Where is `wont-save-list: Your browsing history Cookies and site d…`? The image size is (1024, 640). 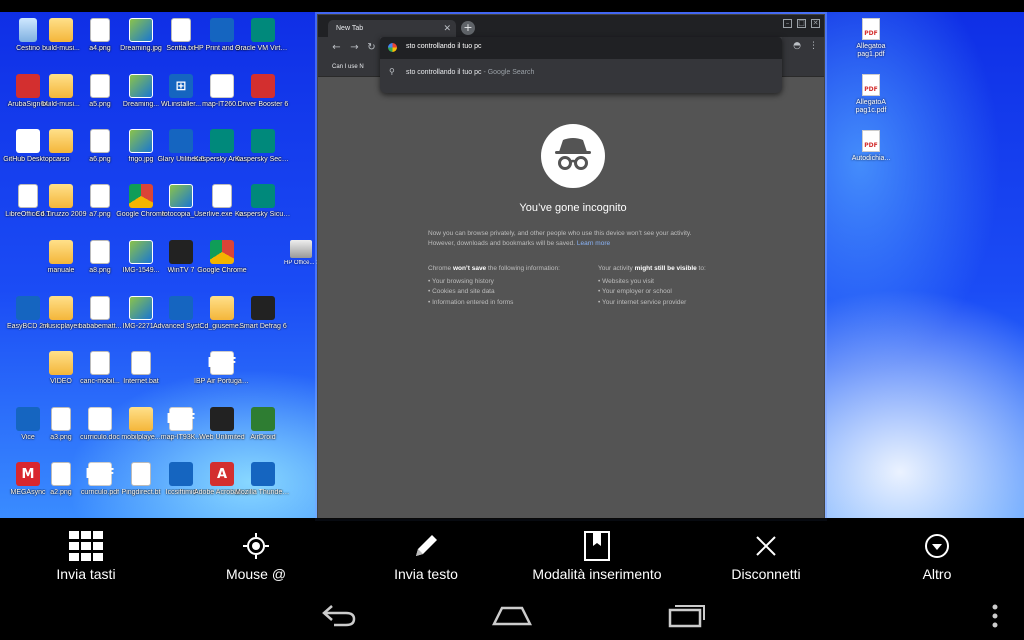
wont-save-list: Your browsing history Cookies and site d… is located at coordinates (508, 293).